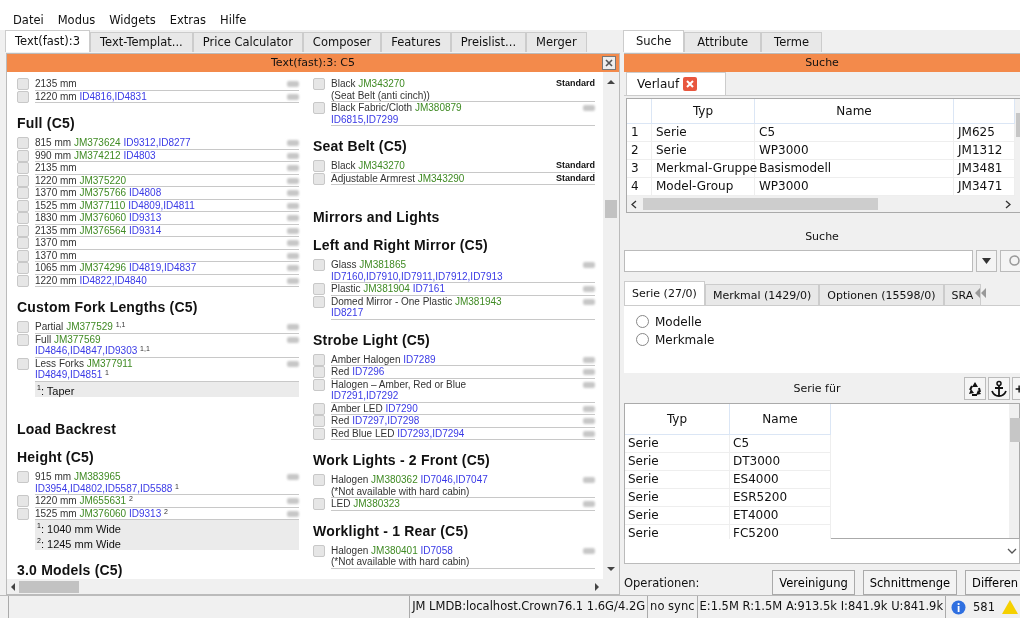  What do you see at coordinates (664, 293) in the screenshot?
I see `tab: Serie (27/0)` at bounding box center [664, 293].